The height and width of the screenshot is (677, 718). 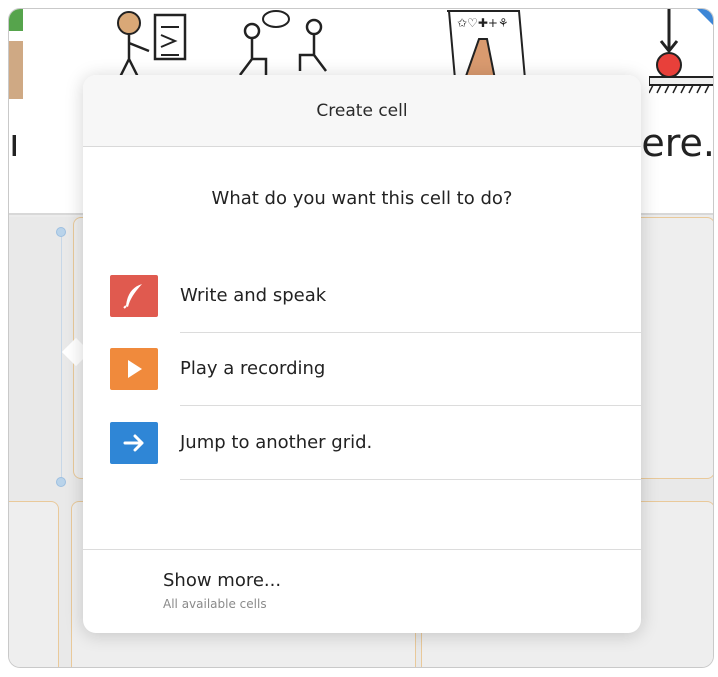 What do you see at coordinates (14, 143) in the screenshot?
I see `background-cell-text-left: ı` at bounding box center [14, 143].